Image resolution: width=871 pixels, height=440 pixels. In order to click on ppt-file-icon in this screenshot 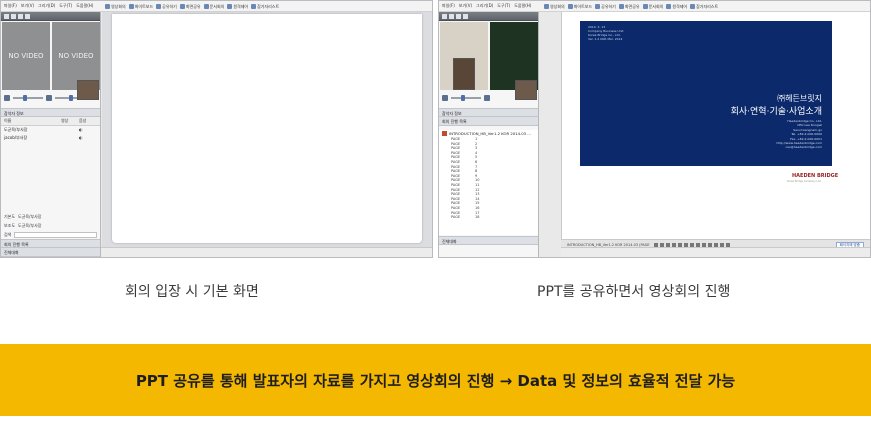, I will do `click(444, 133)`.